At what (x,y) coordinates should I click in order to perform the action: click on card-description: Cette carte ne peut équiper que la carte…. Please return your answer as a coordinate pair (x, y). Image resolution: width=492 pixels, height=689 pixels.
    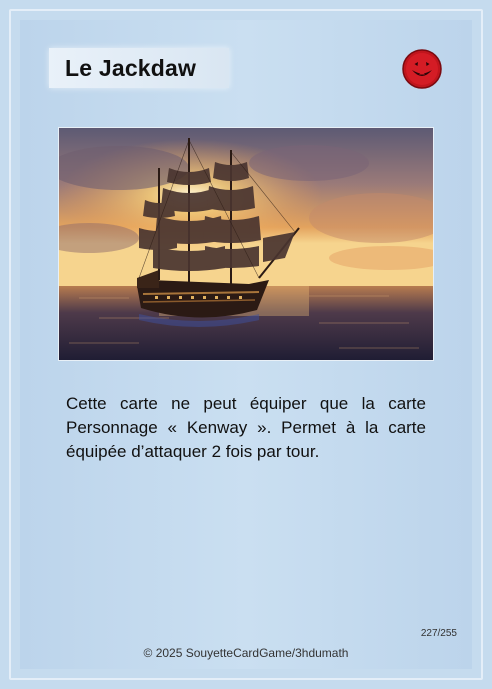
    Looking at the image, I should click on (246, 427).